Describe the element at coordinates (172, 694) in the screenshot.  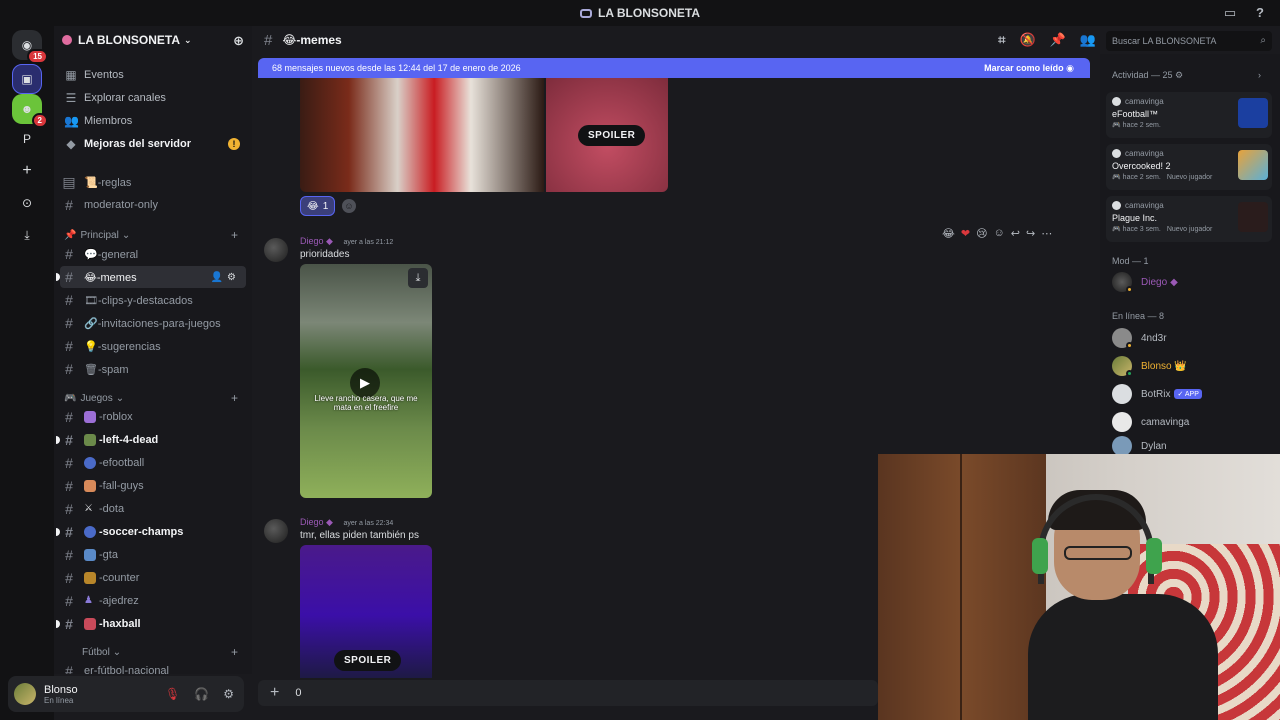
I see `mic-muted-icon: 🎙` at that location.